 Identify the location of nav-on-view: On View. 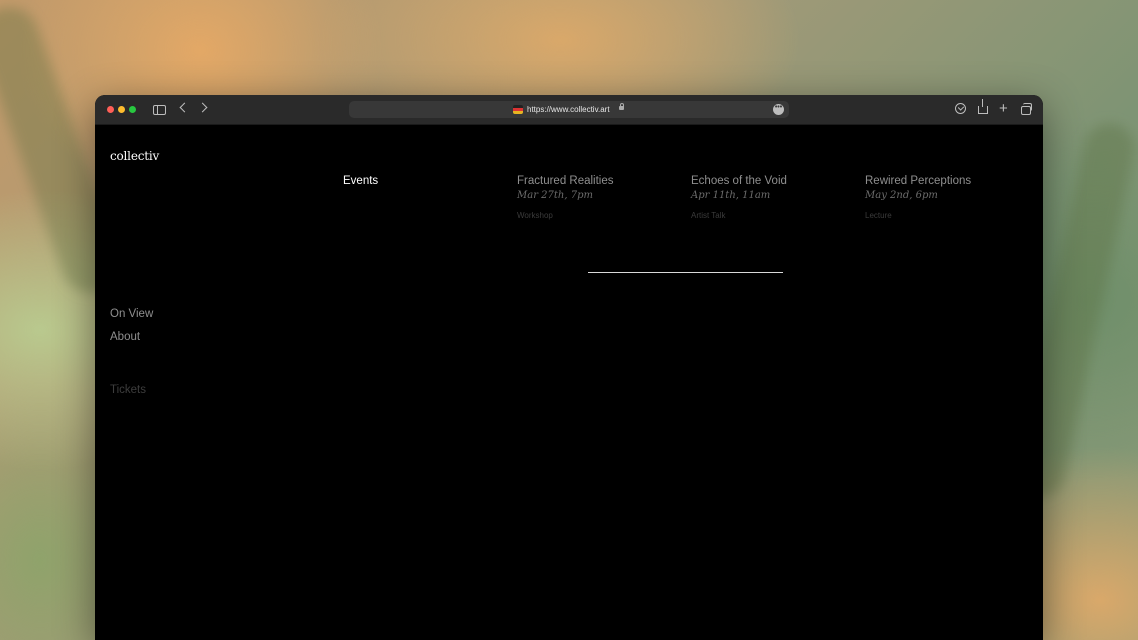
(131, 314).